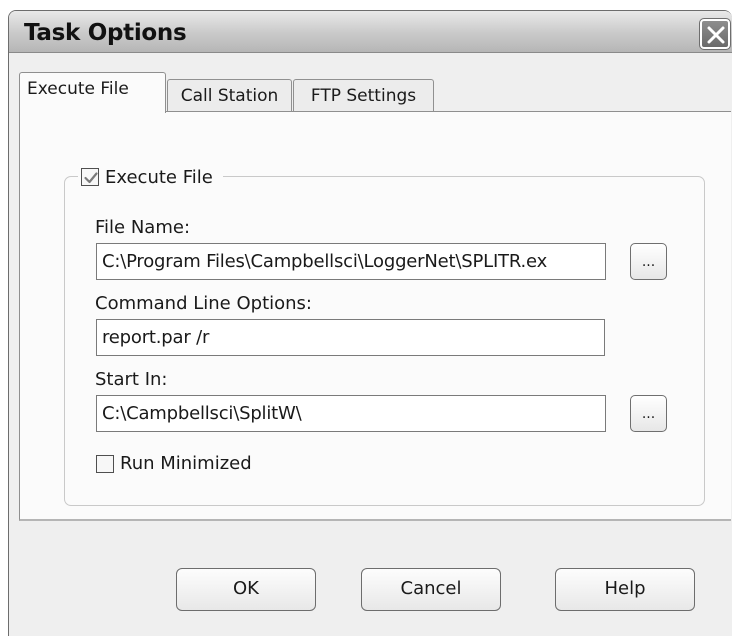 This screenshot has height=636, width=732. Describe the element at coordinates (370, 32) in the screenshot. I see `title-bar: Task Options` at that location.